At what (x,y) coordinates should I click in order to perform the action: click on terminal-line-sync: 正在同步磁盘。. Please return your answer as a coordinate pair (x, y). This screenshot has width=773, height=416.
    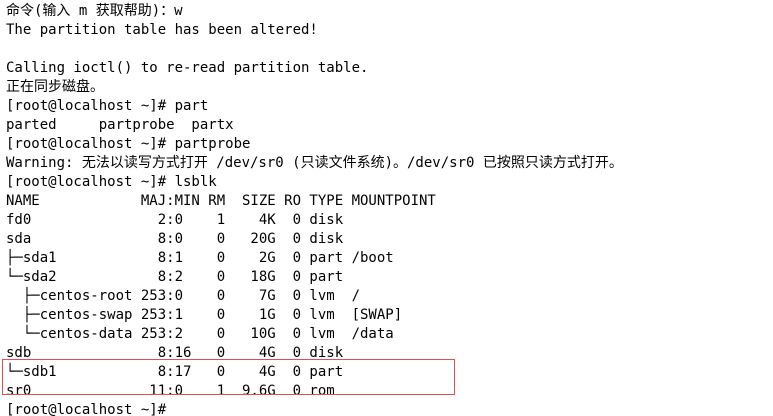
    Looking at the image, I should click on (55, 87).